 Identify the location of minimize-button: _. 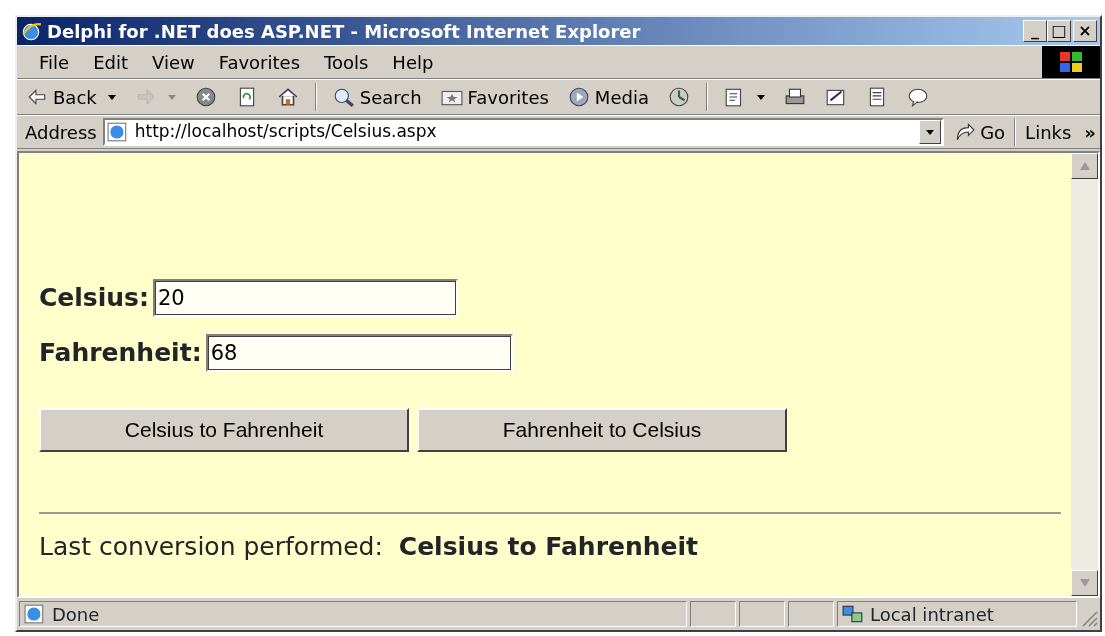
(1035, 31).